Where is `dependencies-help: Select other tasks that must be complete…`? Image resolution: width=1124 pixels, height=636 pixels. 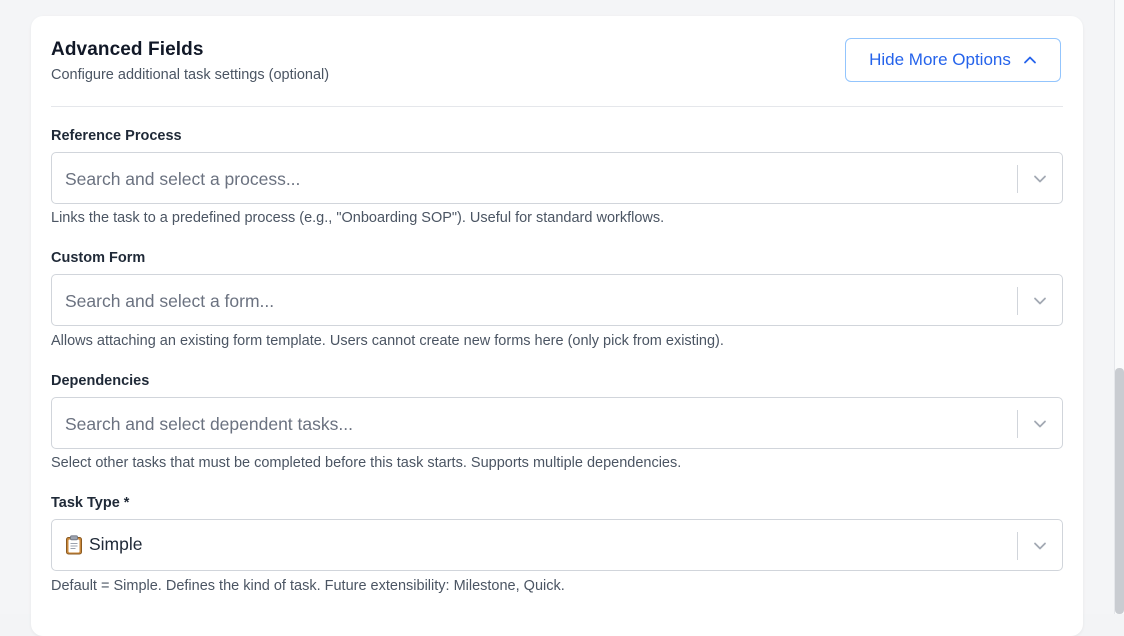 dependencies-help: Select other tasks that must be complete… is located at coordinates (366, 463).